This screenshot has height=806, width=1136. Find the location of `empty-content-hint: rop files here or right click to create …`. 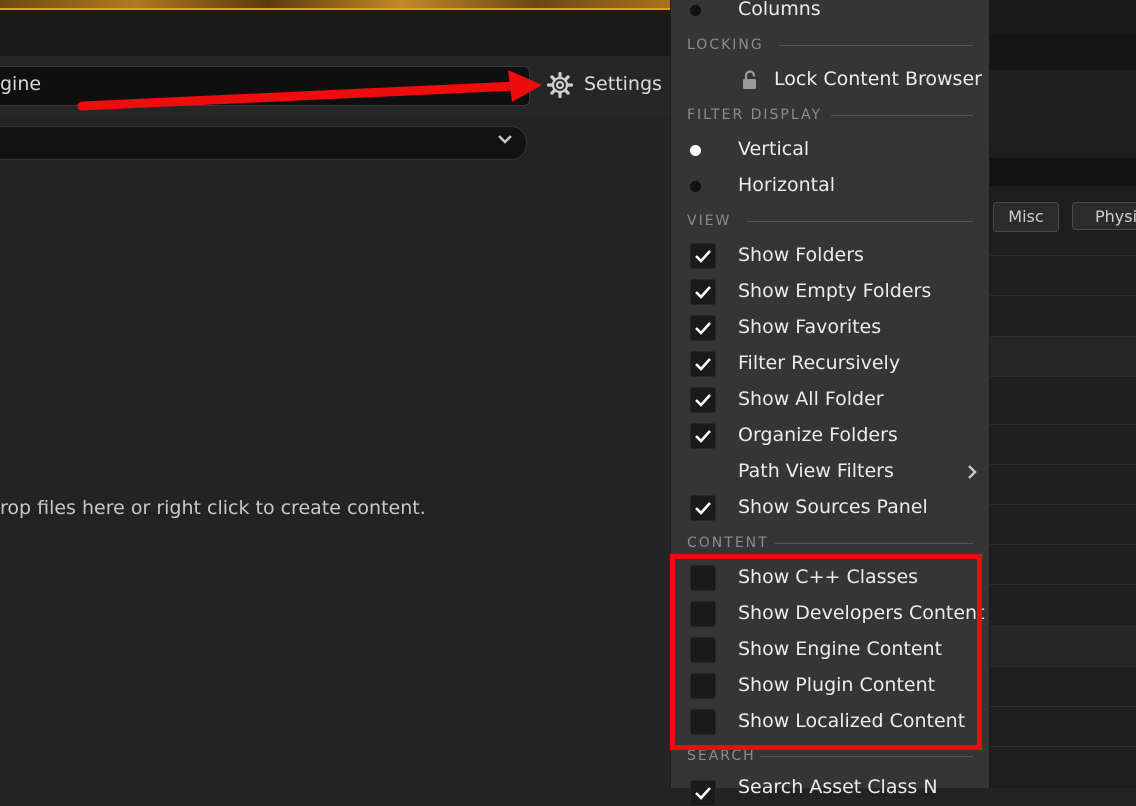

empty-content-hint: rop files here or right click to create … is located at coordinates (213, 508).